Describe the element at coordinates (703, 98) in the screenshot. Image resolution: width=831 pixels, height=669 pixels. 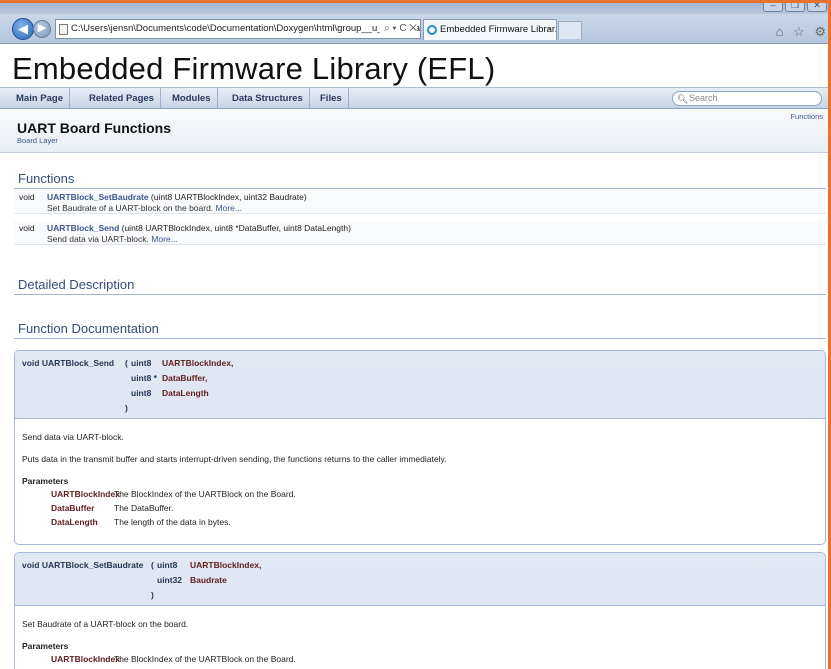
I see `search-placeholder: Search` at that location.